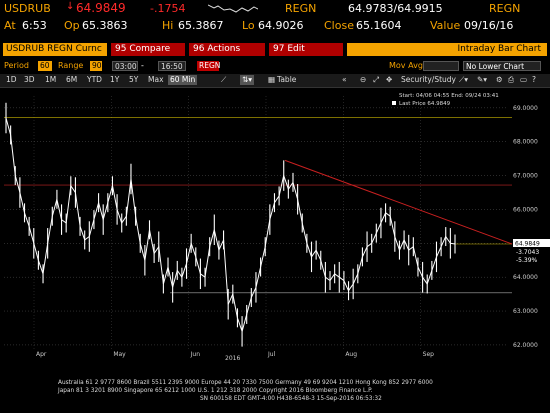 The height and width of the screenshot is (413, 550). Describe the element at coordinates (27, 8) in the screenshot. I see `ticker-label: USDRUB` at that location.